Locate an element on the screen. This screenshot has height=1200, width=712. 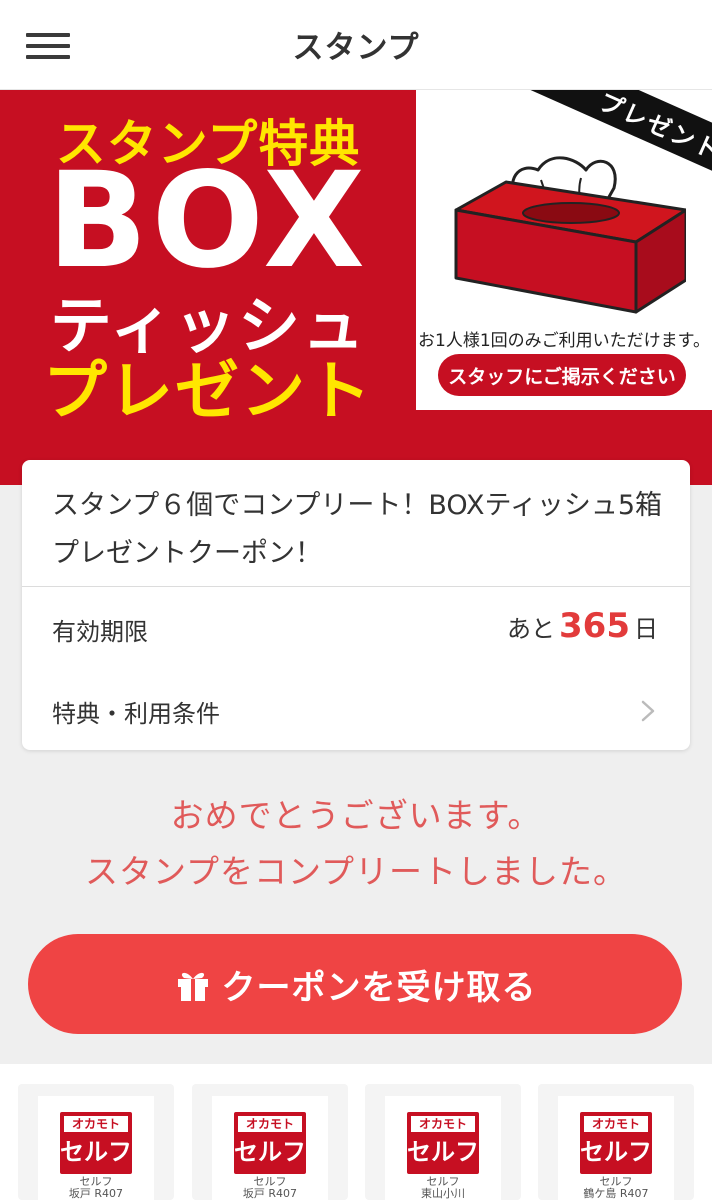
chevron-right-icon is located at coordinates (648, 711).